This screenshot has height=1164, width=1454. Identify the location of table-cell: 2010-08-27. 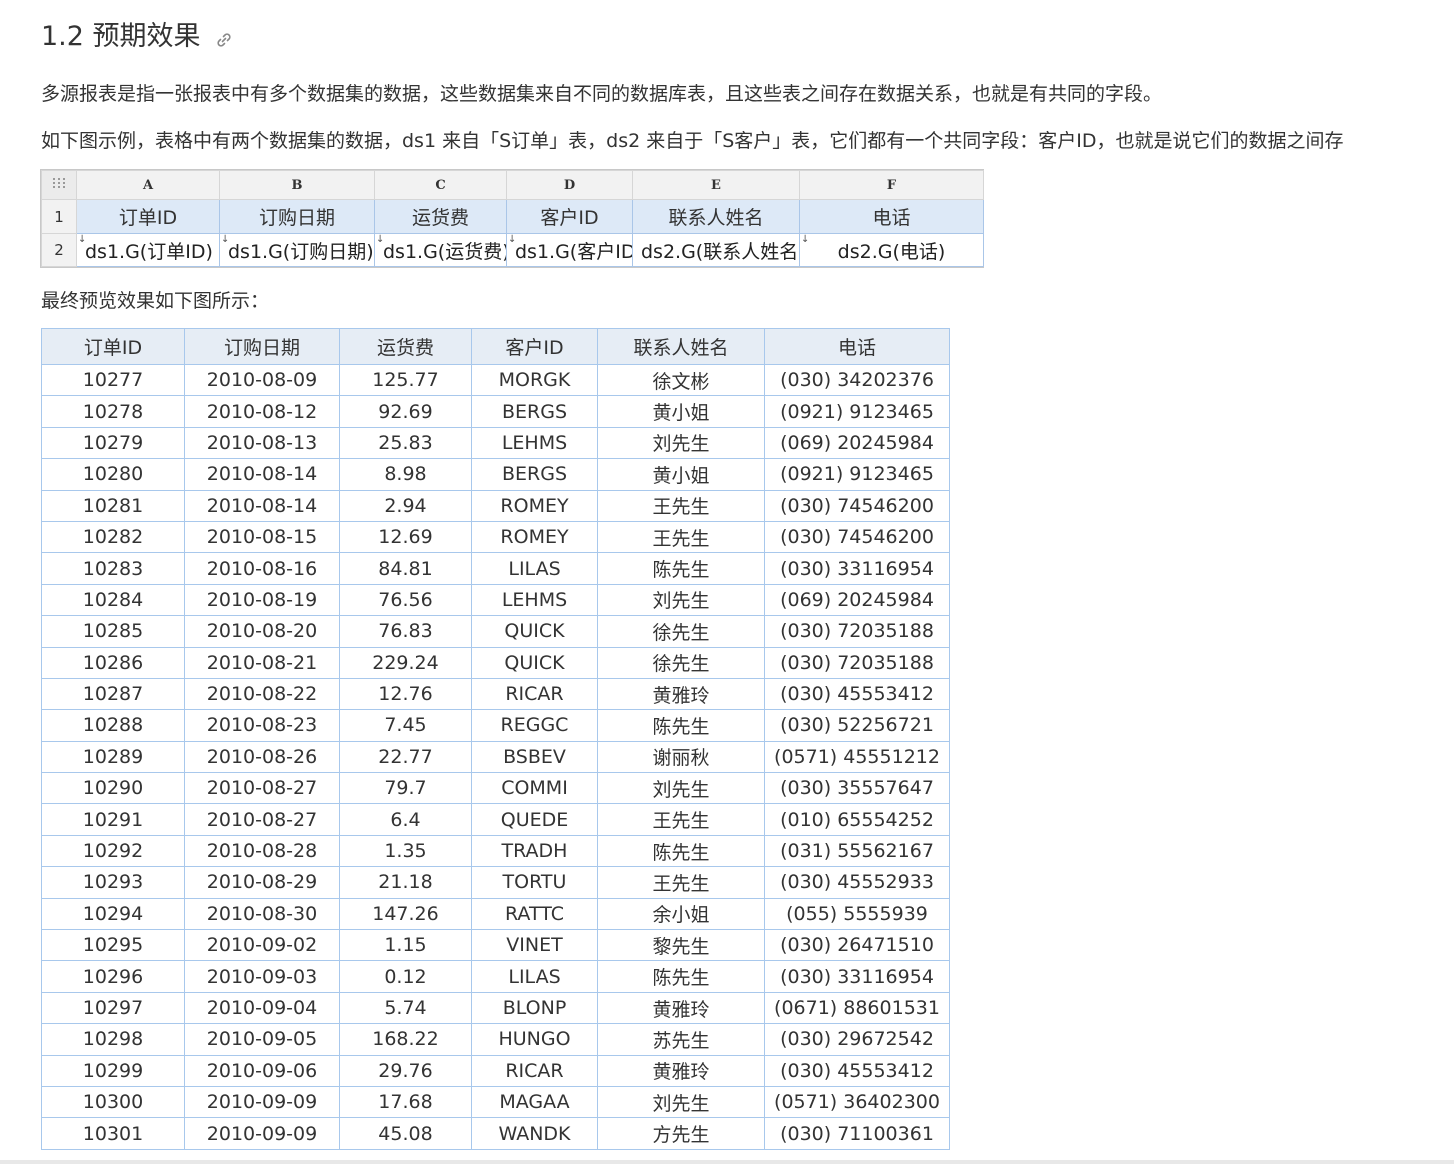
(262, 819).